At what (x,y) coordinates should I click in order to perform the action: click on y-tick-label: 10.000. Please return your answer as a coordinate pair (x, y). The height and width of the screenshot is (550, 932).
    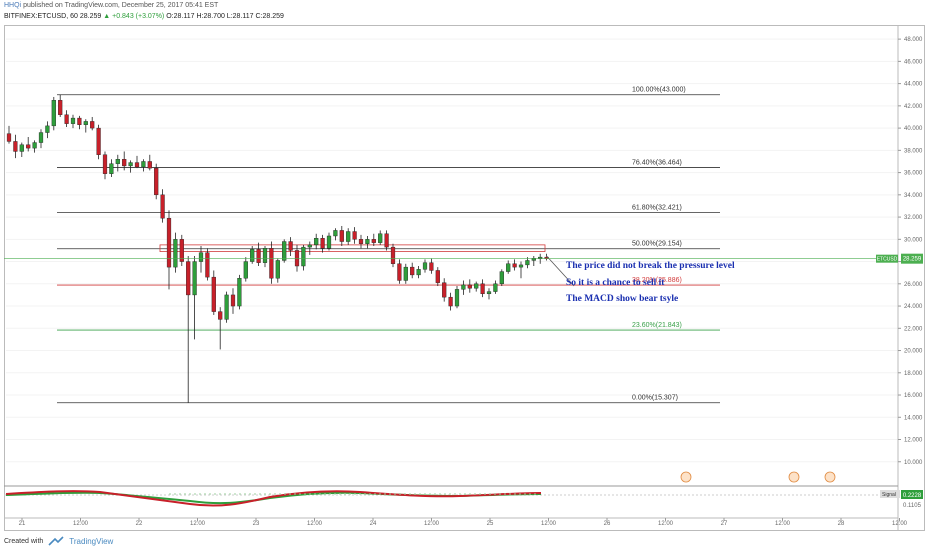
    Looking at the image, I should click on (913, 463).